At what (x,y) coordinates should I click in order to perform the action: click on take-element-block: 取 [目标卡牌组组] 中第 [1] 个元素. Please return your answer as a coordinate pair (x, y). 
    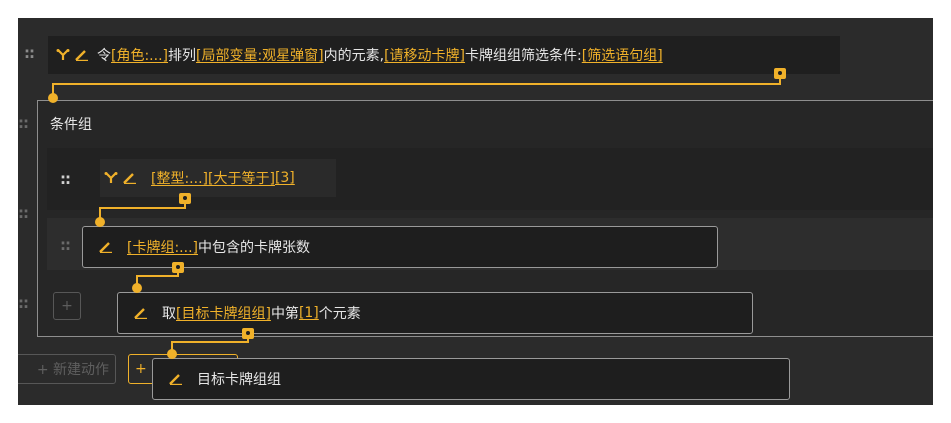
    Looking at the image, I should click on (435, 313).